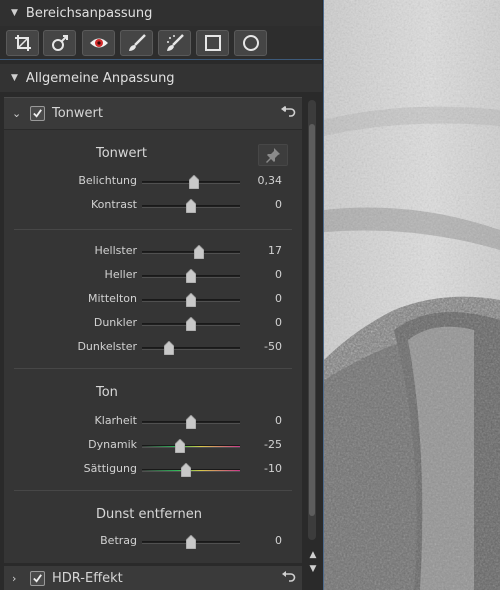 The width and height of the screenshot is (500, 590). What do you see at coordinates (87, 578) in the screenshot?
I see `hdr-effect-label: HDR-Effekt` at bounding box center [87, 578].